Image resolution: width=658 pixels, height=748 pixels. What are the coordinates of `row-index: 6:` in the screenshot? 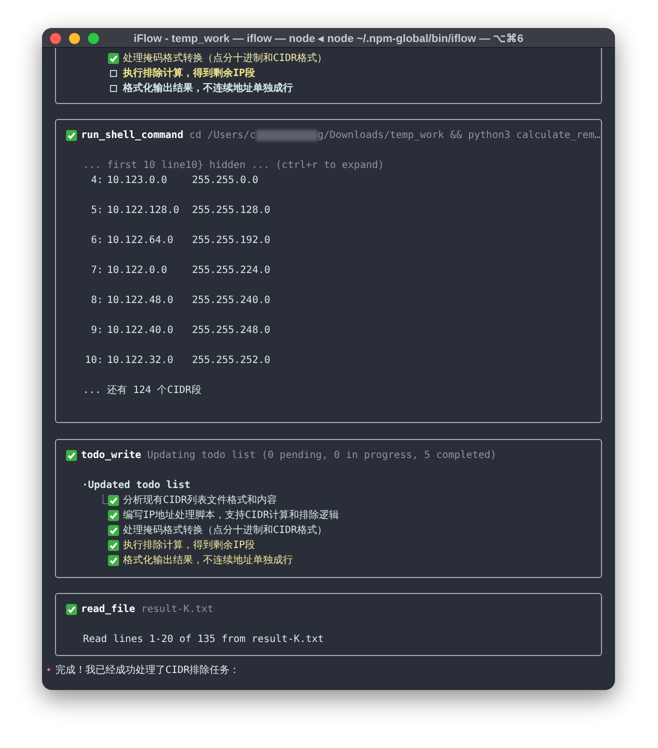 It's located at (96, 241).